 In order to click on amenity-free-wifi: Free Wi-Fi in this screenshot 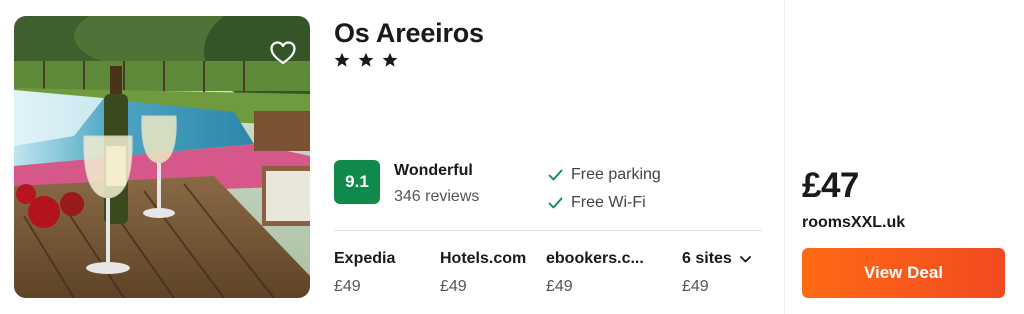, I will do `click(597, 203)`.